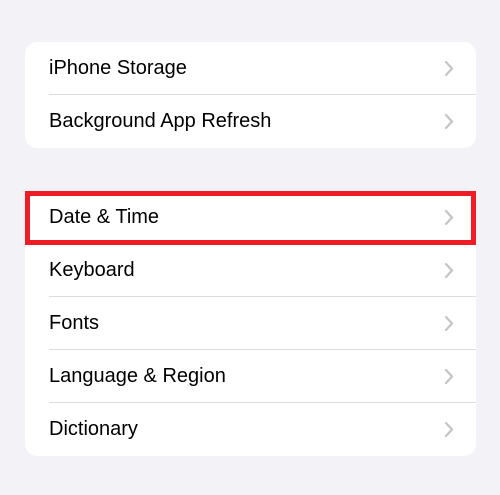 The image size is (500, 495). I want to click on row-language-region: Language & Region, so click(250, 376).